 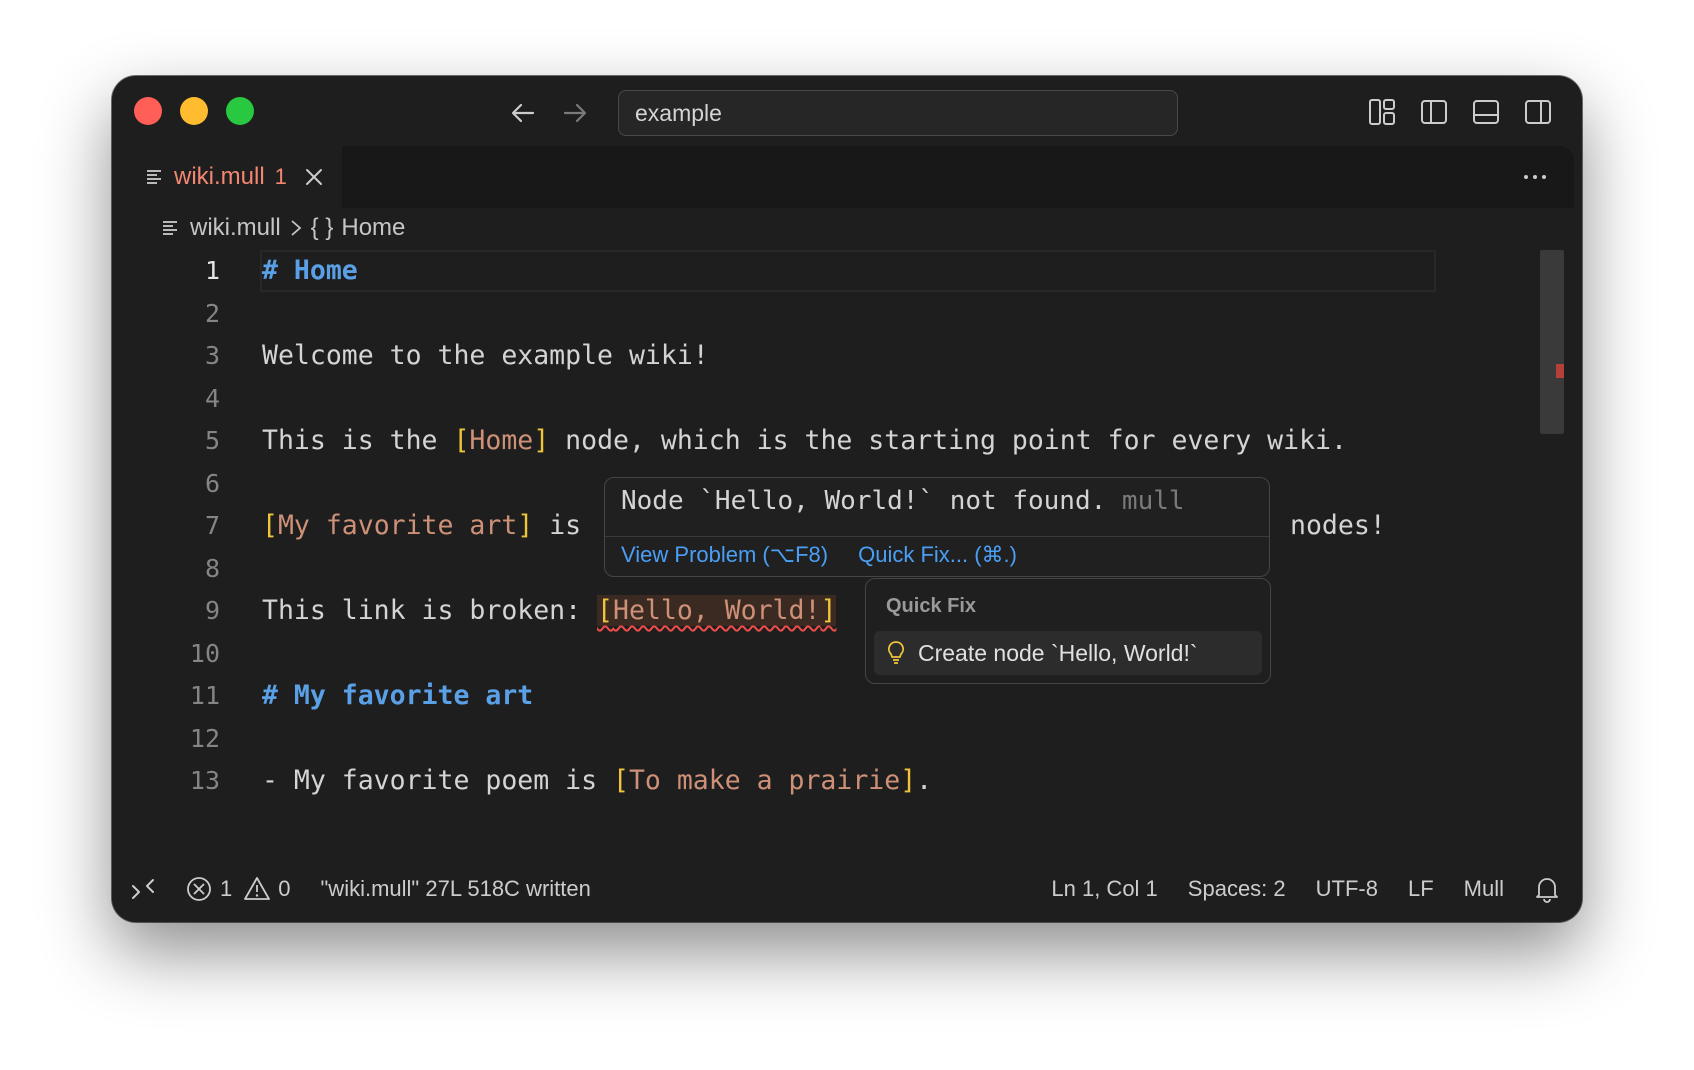 I want to click on language-mode: Mull, so click(x=1484, y=889).